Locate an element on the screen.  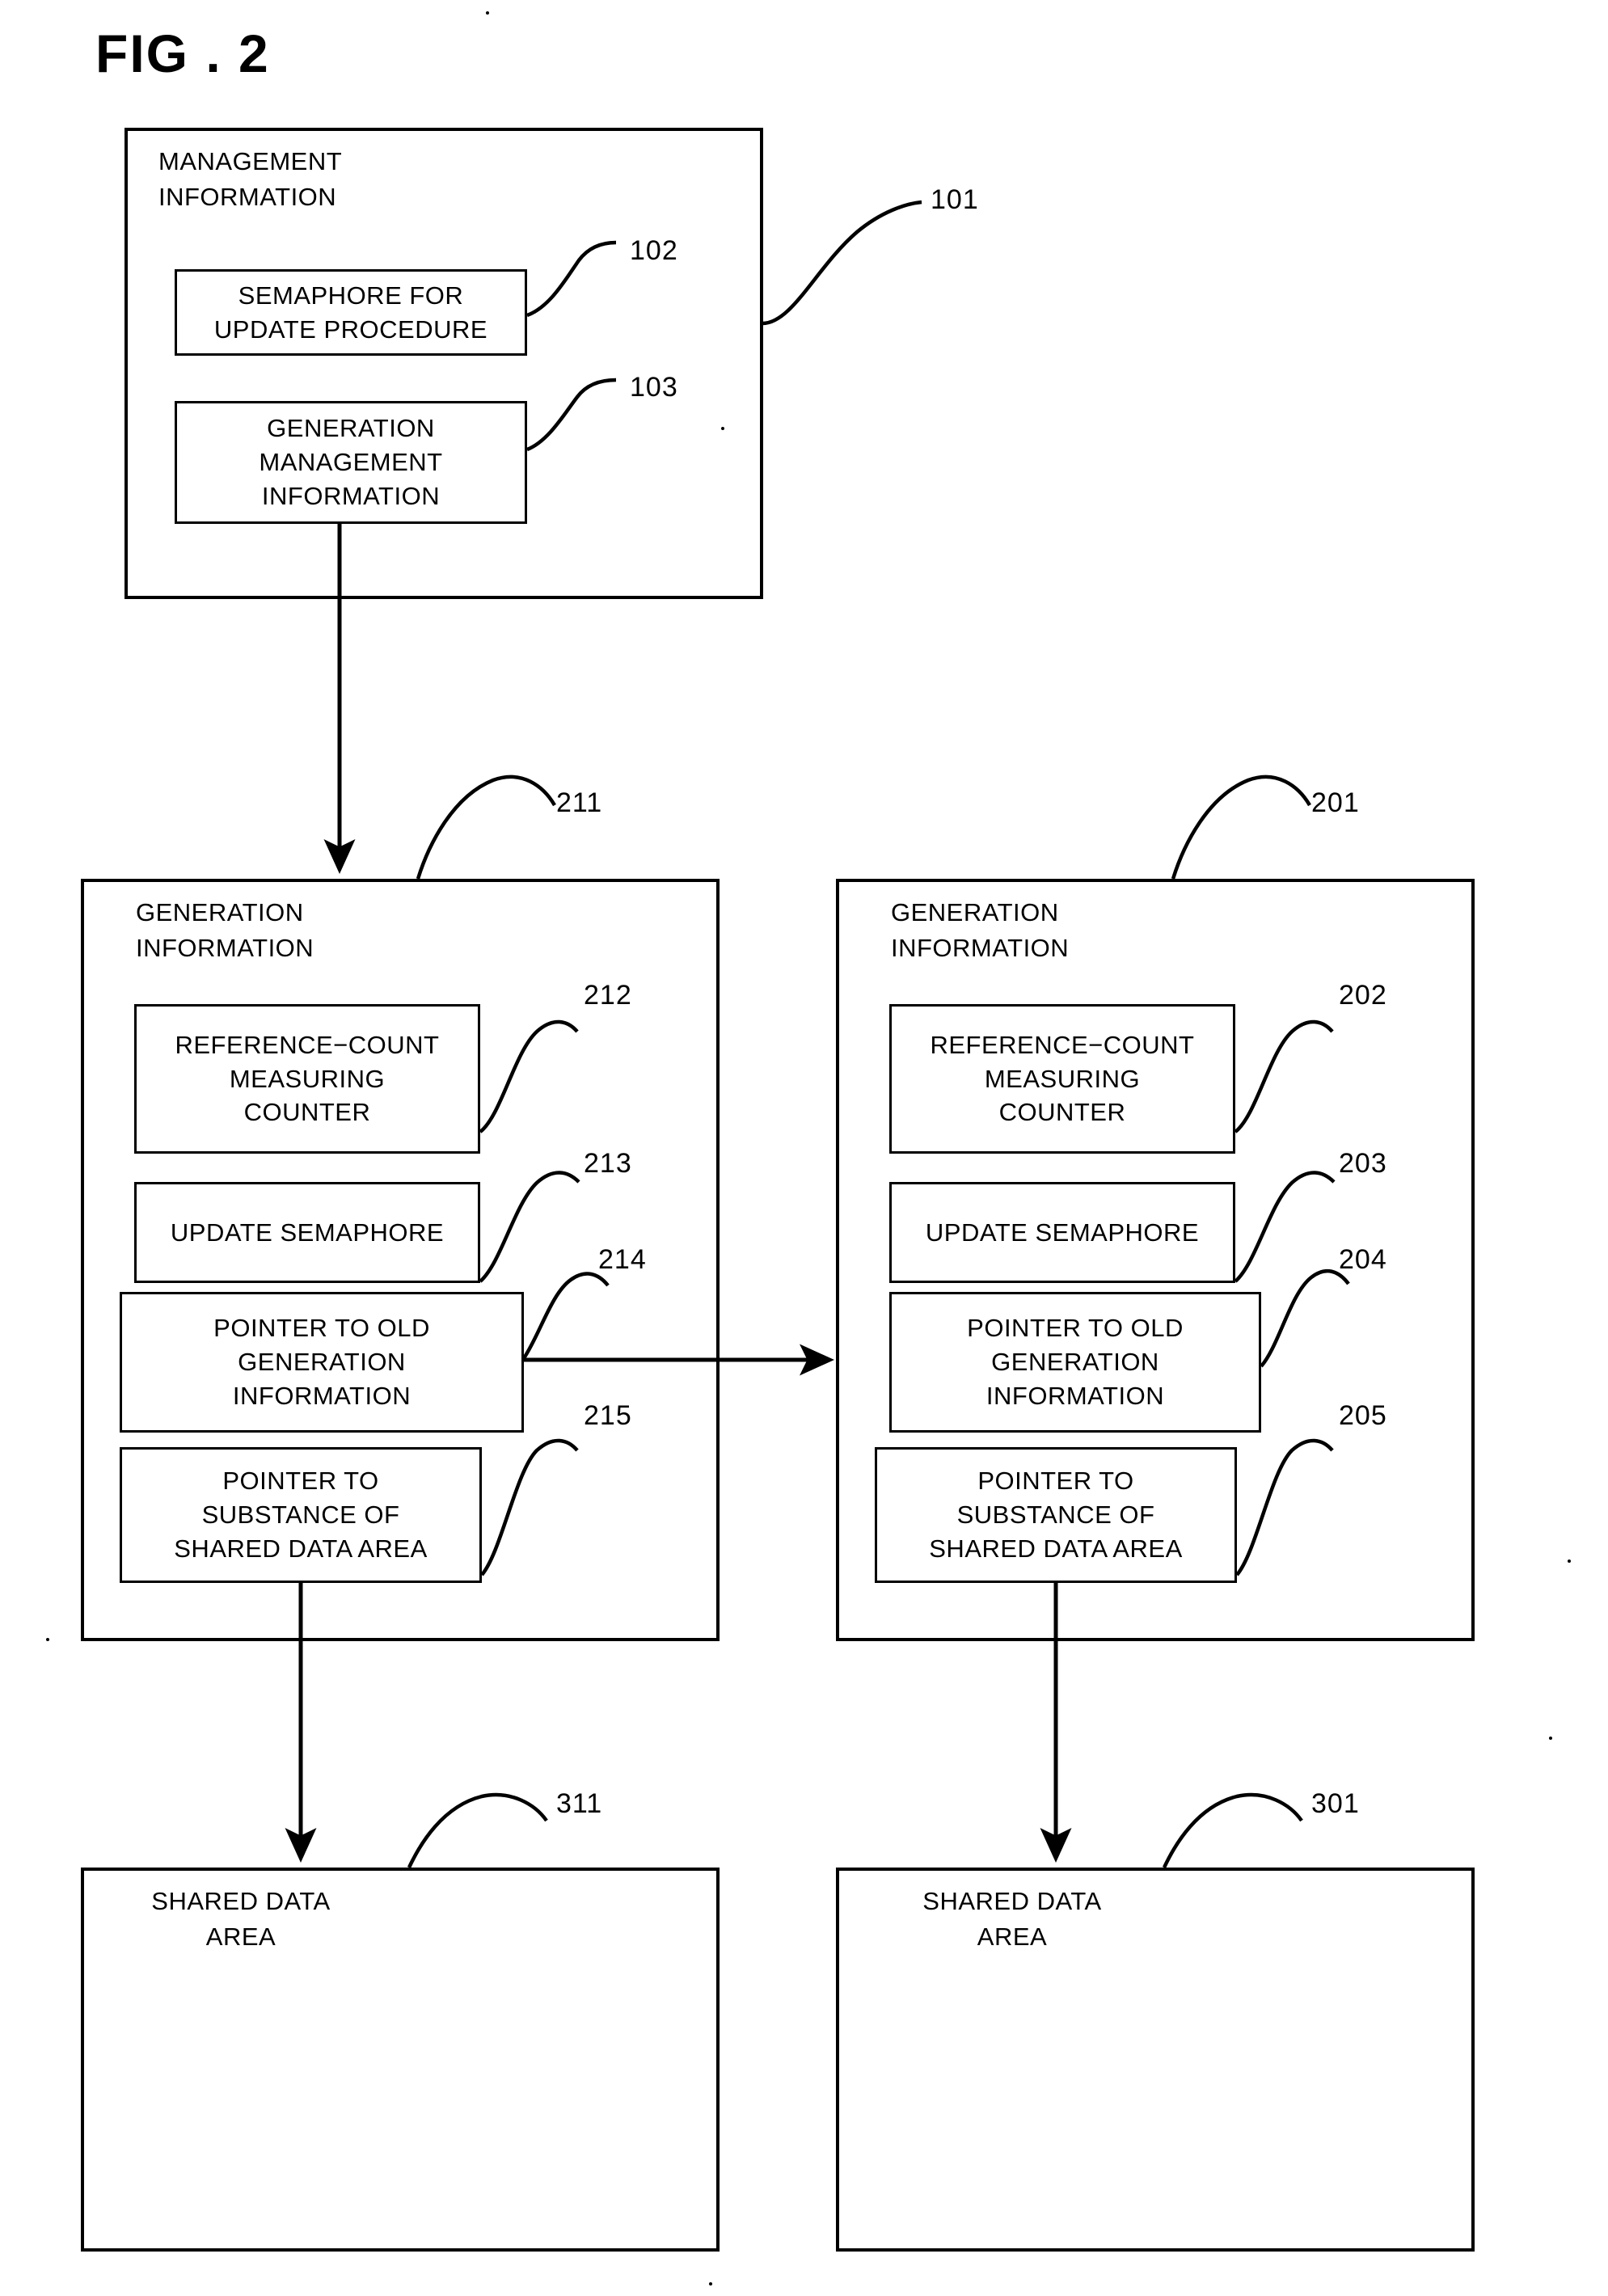
pointer-to-substance-shared-data-area-left-box: POINTER TO SUBSTANCE OF SHARED DATA AREA is located at coordinates (301, 1515).